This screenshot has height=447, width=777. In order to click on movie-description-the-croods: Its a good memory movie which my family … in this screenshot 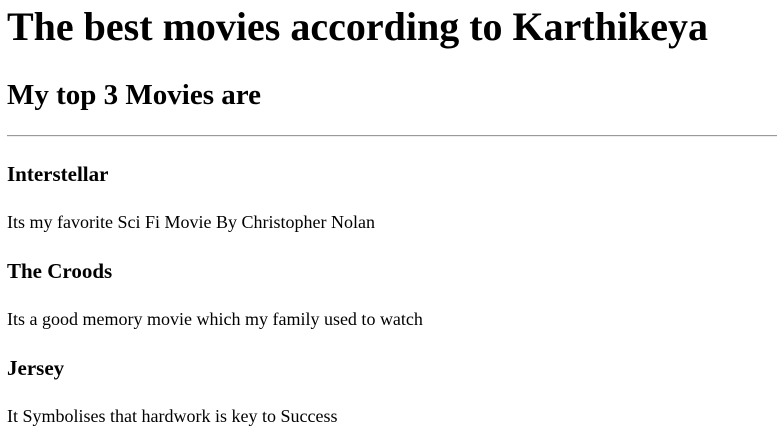, I will do `click(215, 319)`.